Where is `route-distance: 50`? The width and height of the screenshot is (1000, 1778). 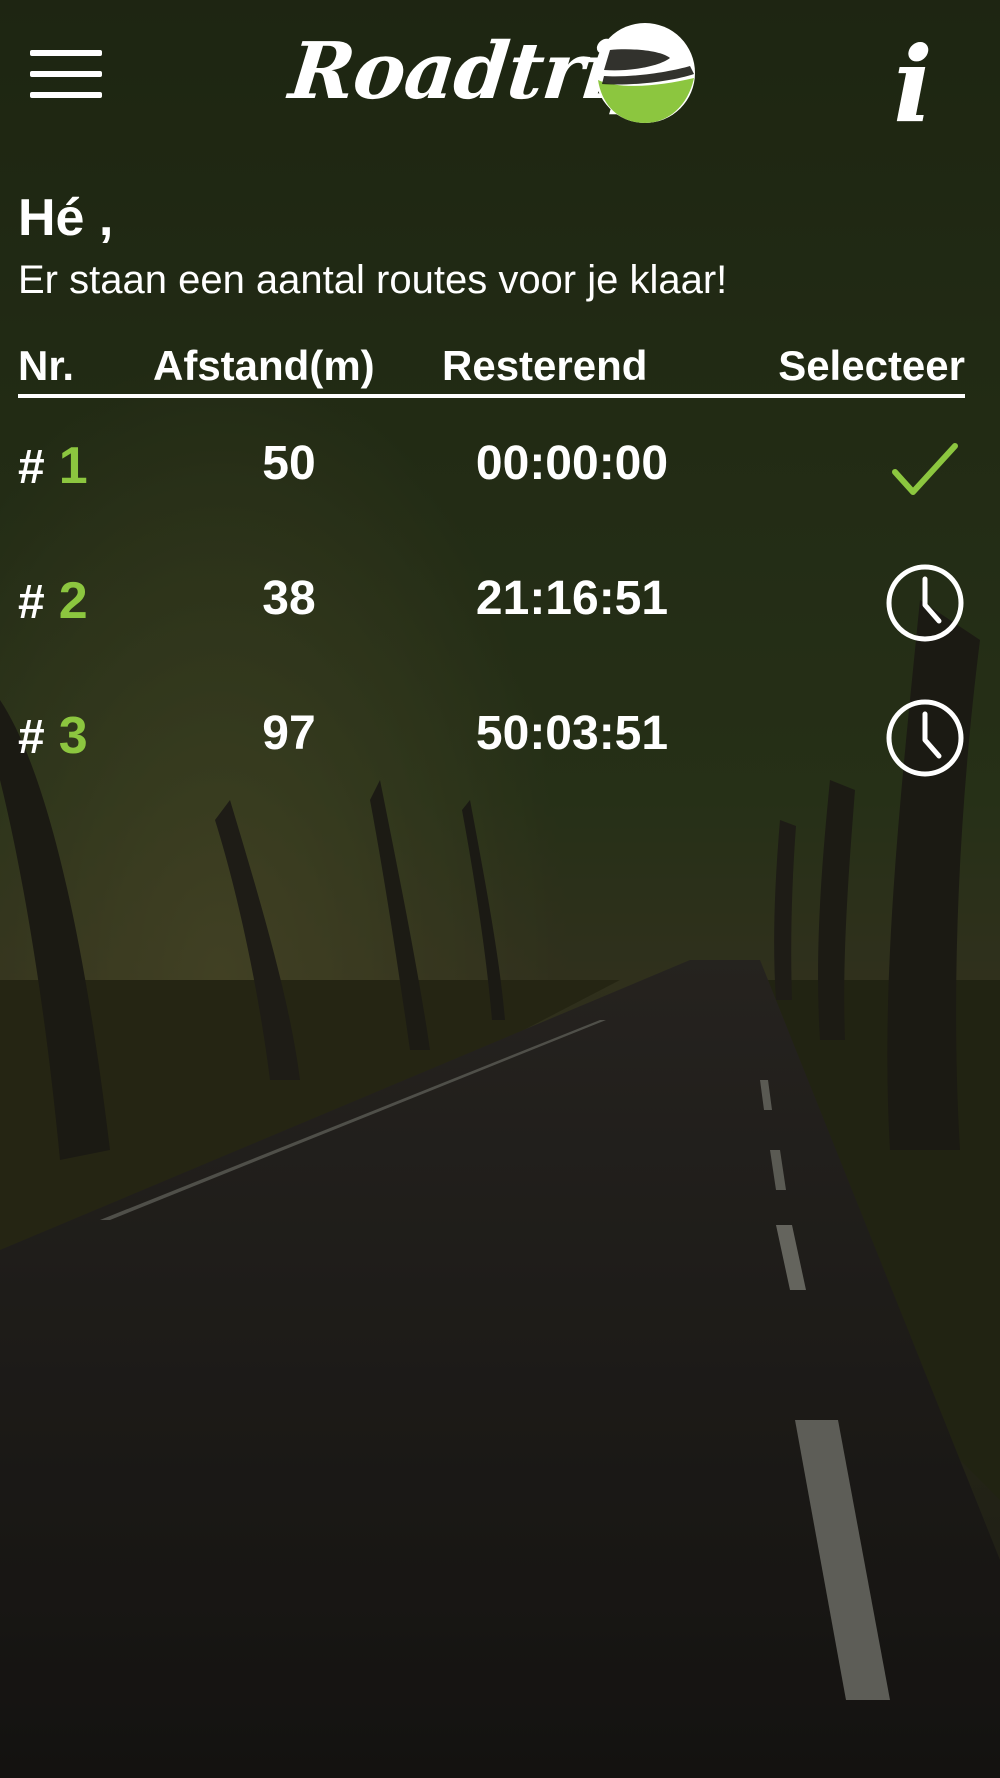
route-distance: 50 is located at coordinates (289, 463).